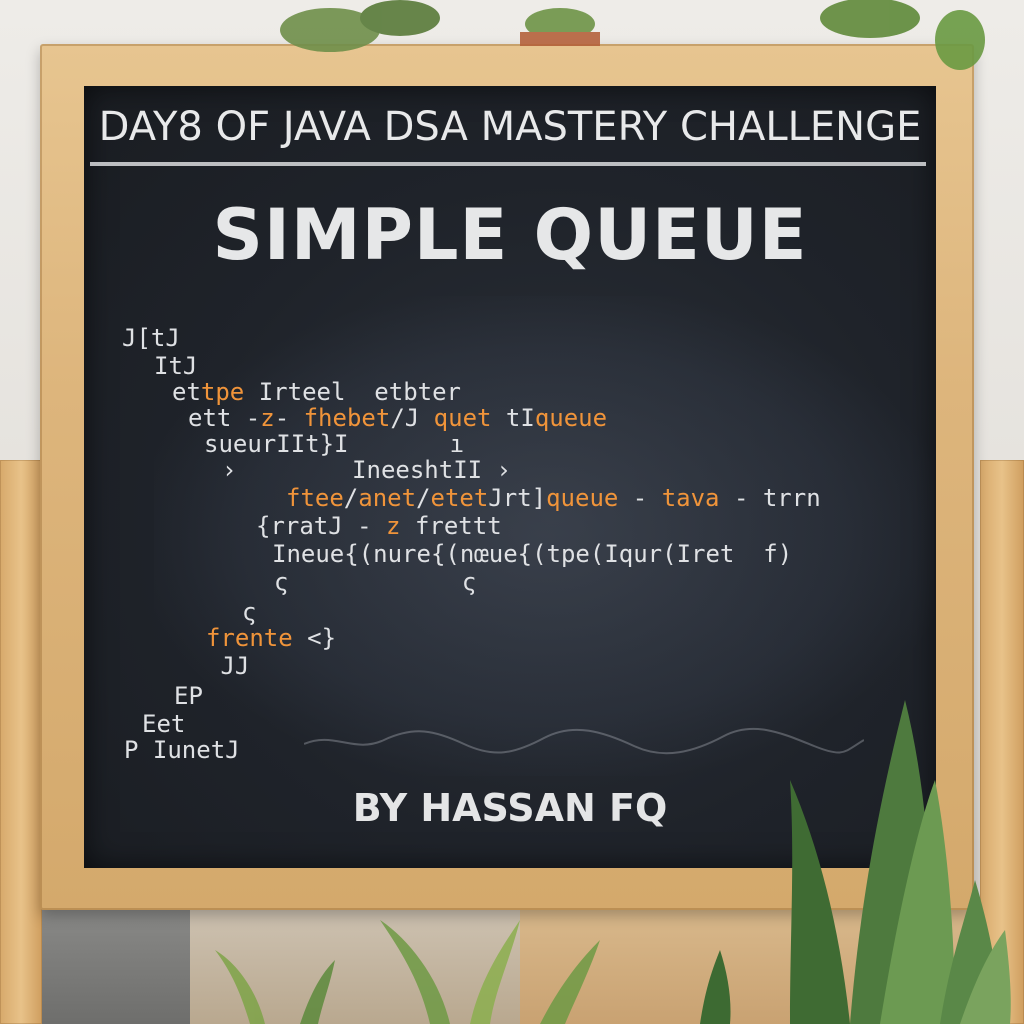 This screenshot has height=1024, width=1024. I want to click on code-text: ett -, so click(224, 418).